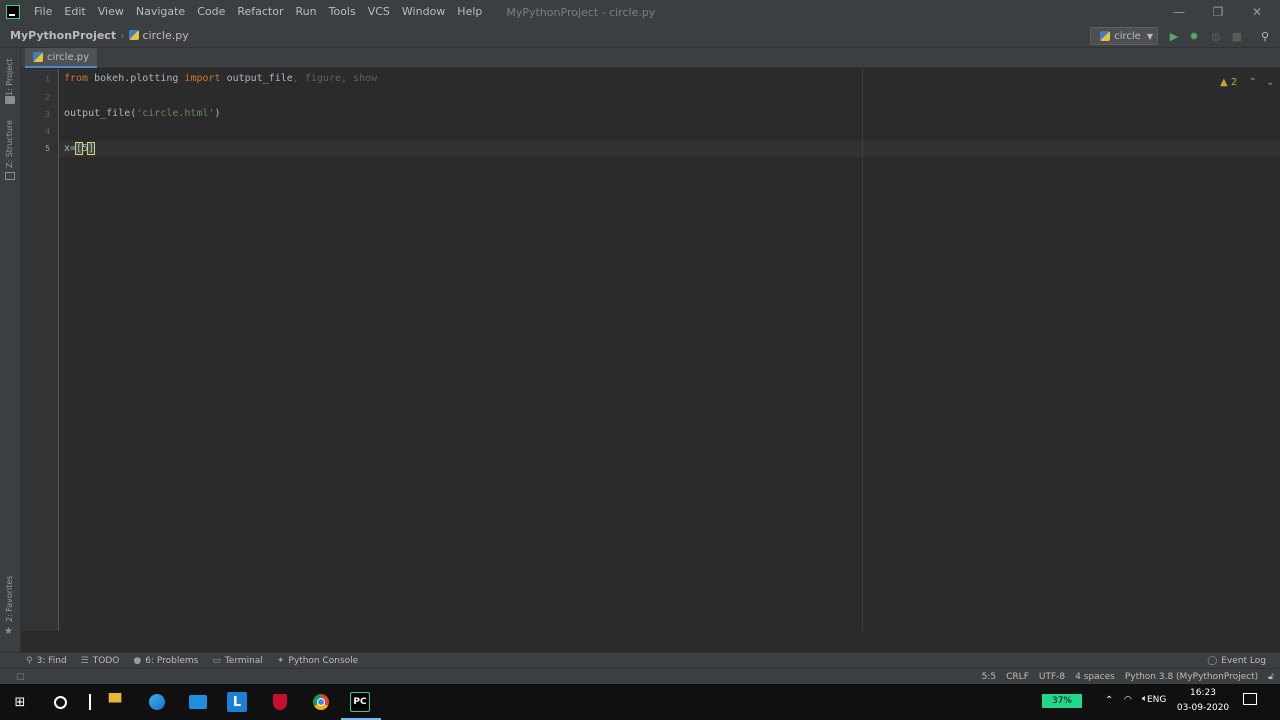 This screenshot has width=1280, height=720. I want to click on current-line-highlight, so click(669, 149).